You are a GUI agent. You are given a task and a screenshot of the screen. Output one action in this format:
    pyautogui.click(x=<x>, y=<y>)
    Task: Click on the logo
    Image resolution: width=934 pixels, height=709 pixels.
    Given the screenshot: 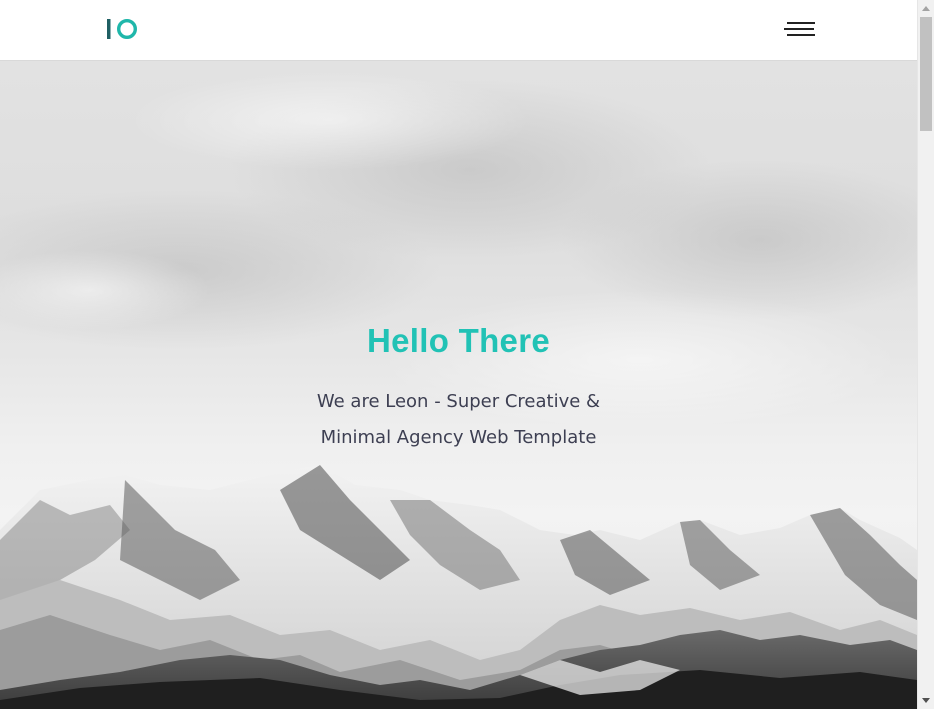 What is the action you would take?
    pyautogui.click(x=123, y=29)
    